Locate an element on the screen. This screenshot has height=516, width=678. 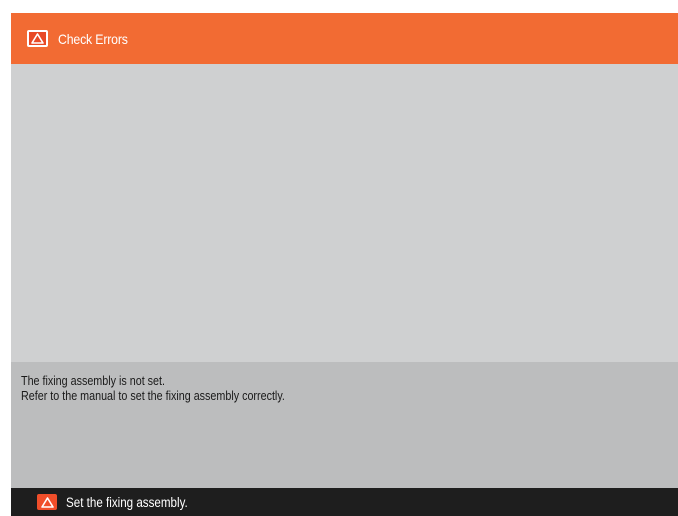
page-title: Check Errors is located at coordinates (93, 38).